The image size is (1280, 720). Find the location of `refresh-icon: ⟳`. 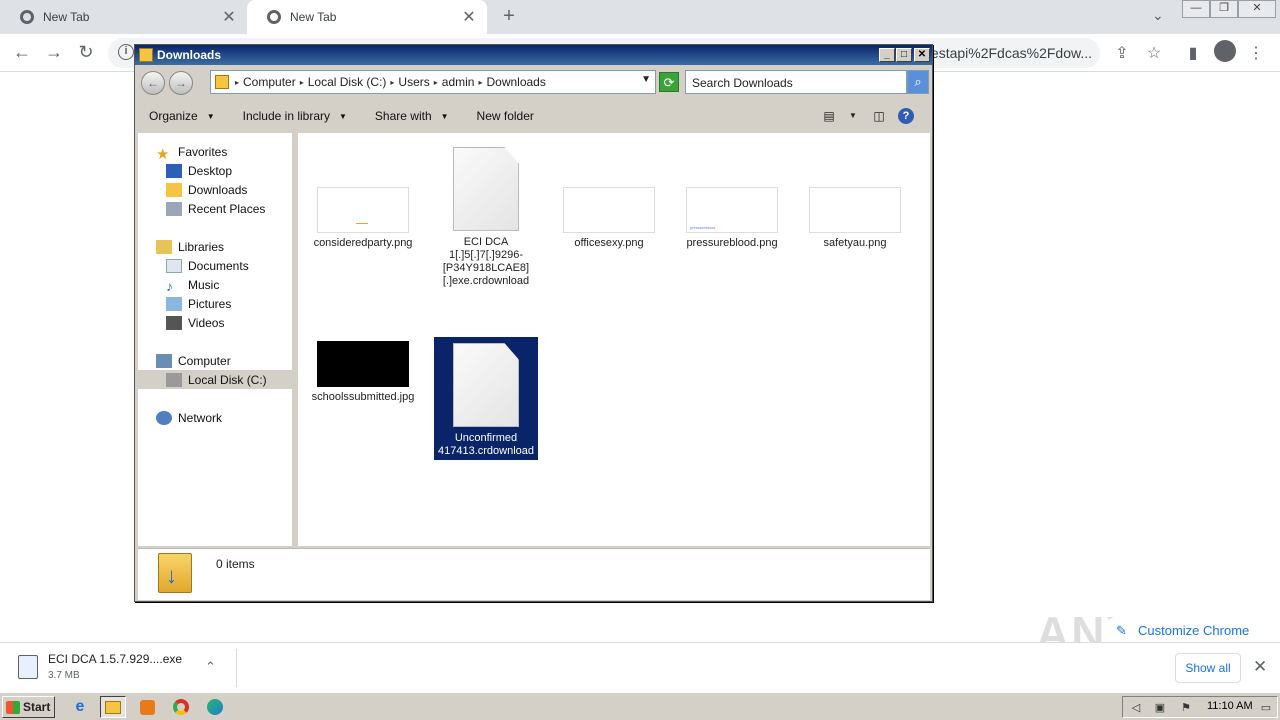

refresh-icon: ⟳ is located at coordinates (669, 82).